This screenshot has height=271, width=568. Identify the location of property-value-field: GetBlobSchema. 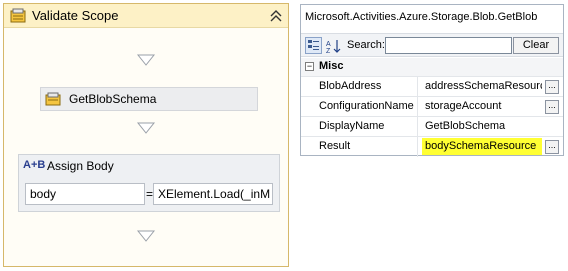
(482, 126).